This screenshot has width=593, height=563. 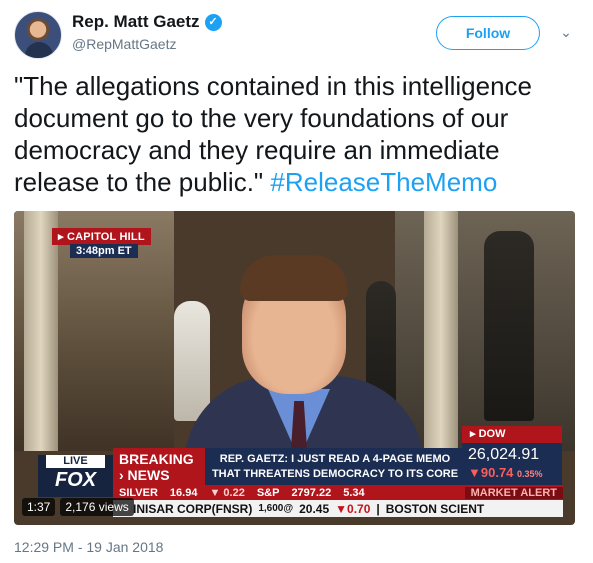 What do you see at coordinates (435, 508) in the screenshot?
I see `stock-next: BOSTON SCIENT` at bounding box center [435, 508].